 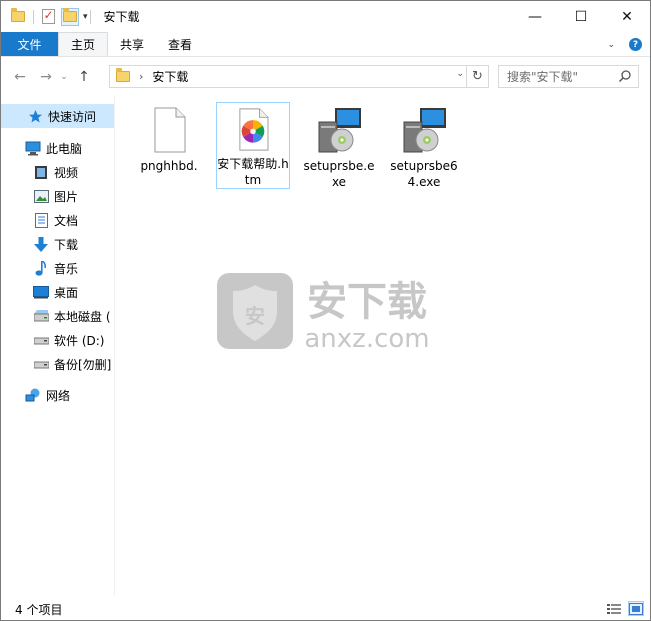 I want to click on back-arrow-icon: ←, so click(x=20, y=77).